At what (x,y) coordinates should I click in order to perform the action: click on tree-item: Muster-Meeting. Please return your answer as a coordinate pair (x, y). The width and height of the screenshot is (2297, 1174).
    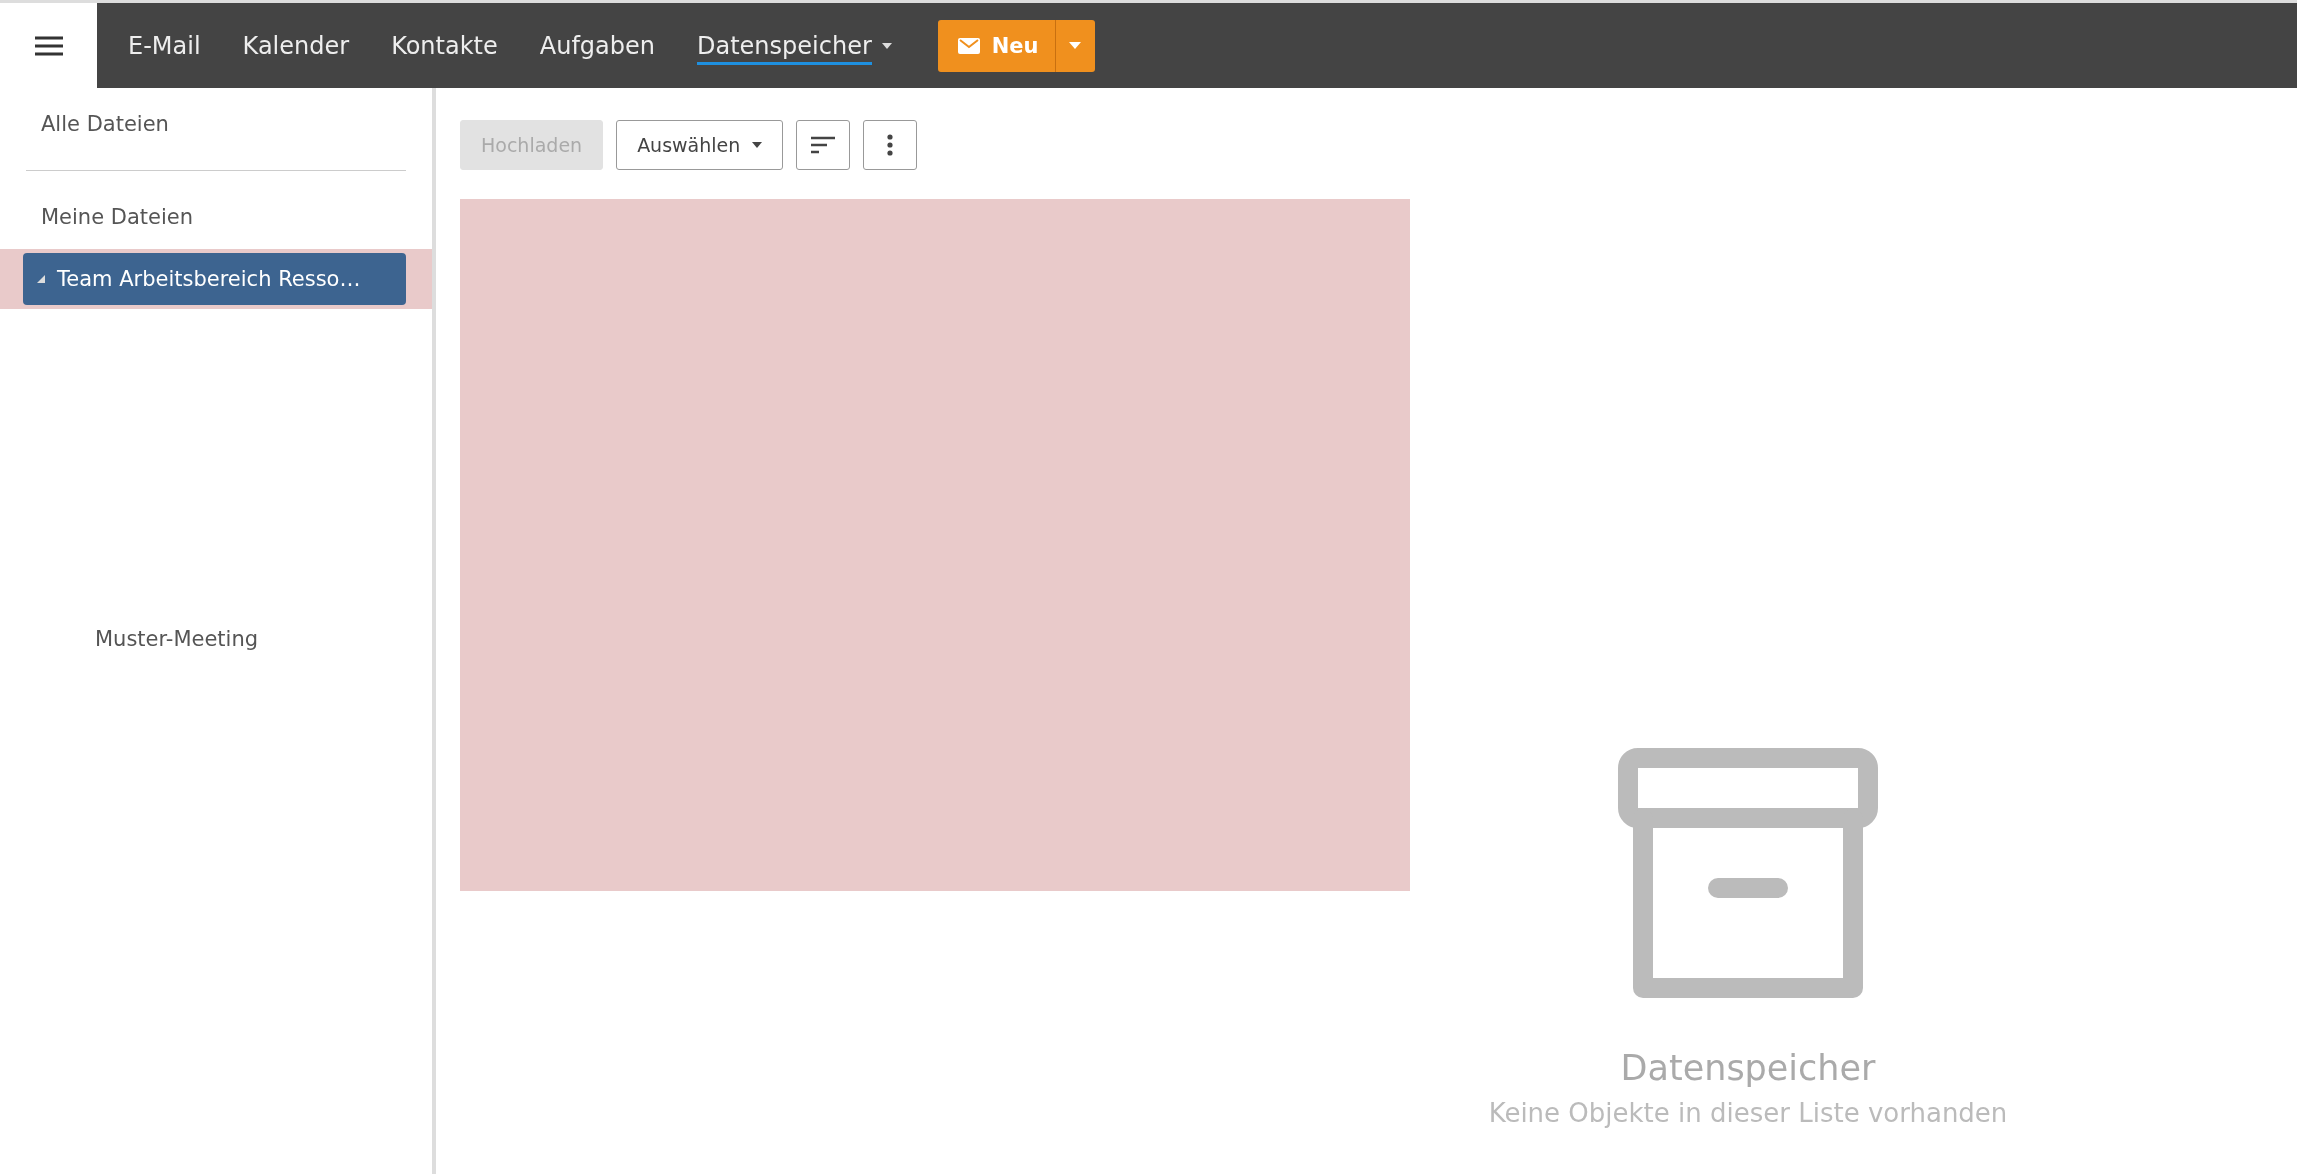
    Looking at the image, I should click on (216, 639).